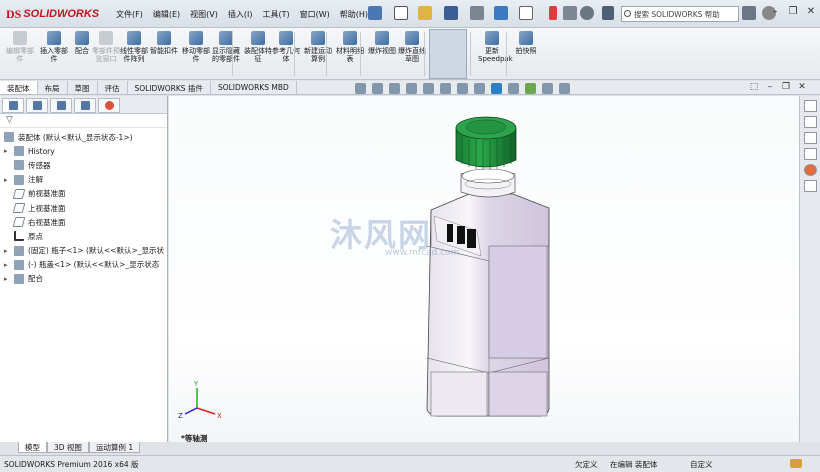 This screenshot has height=472, width=820. Describe the element at coordinates (254, 87) in the screenshot. I see `tab-mbd: SOLIDWORKS MBD` at that location.